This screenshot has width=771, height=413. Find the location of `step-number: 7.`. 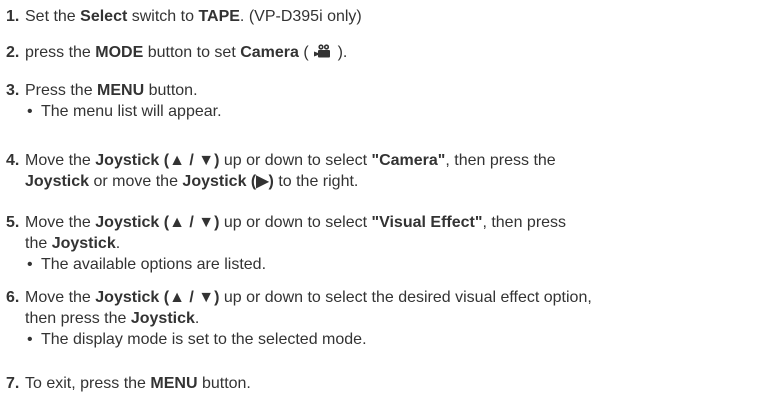

step-number: 7. is located at coordinates (13, 383).